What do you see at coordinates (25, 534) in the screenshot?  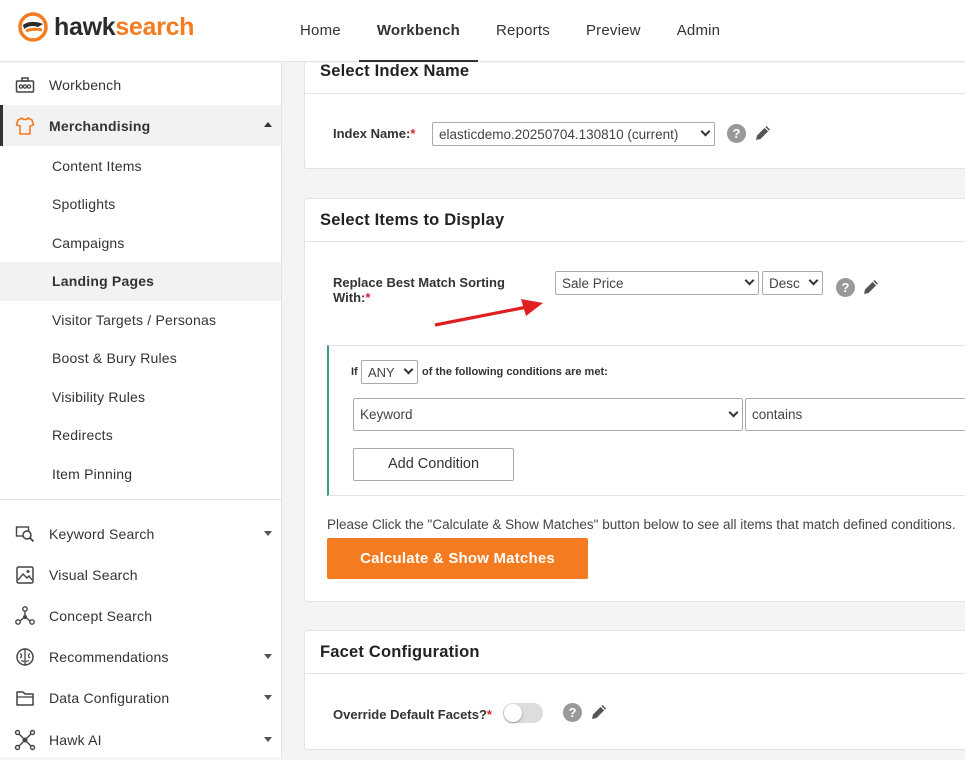 I see `keyword-search-icon` at bounding box center [25, 534].